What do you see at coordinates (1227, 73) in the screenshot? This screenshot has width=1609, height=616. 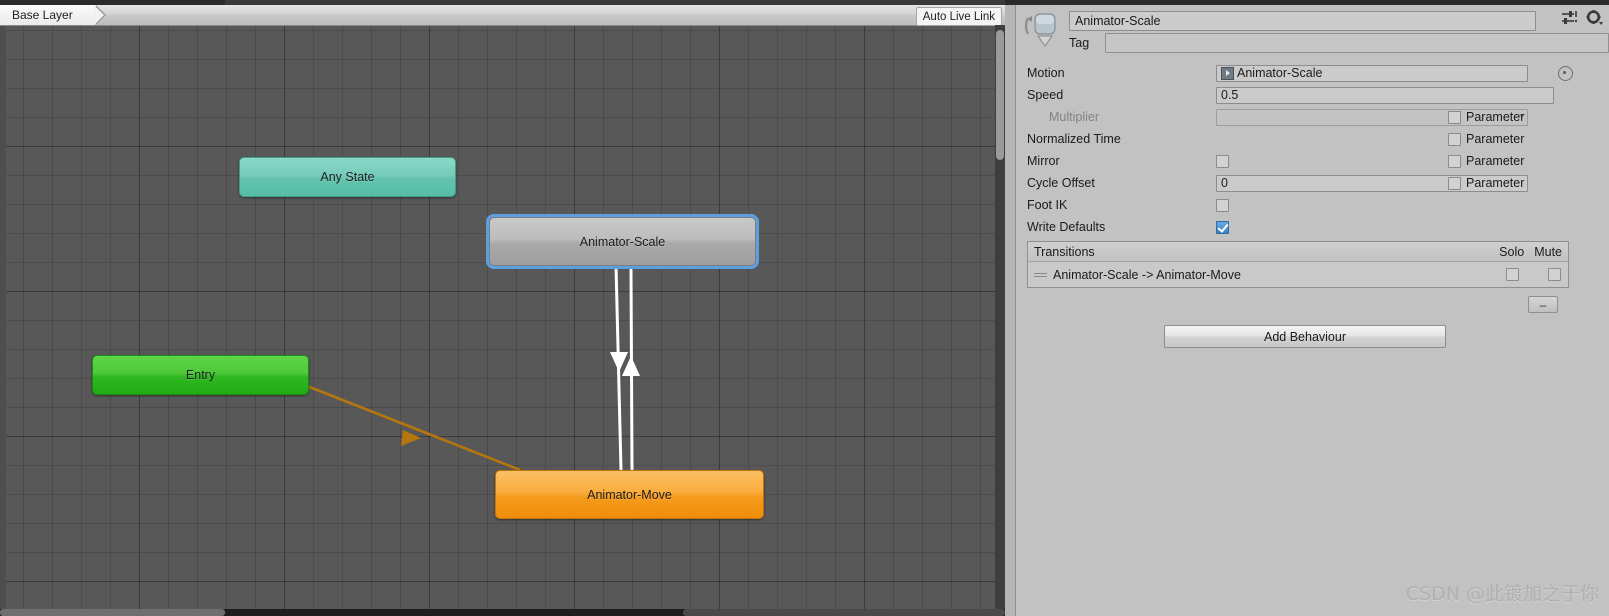 I see `animation-clip-icon` at bounding box center [1227, 73].